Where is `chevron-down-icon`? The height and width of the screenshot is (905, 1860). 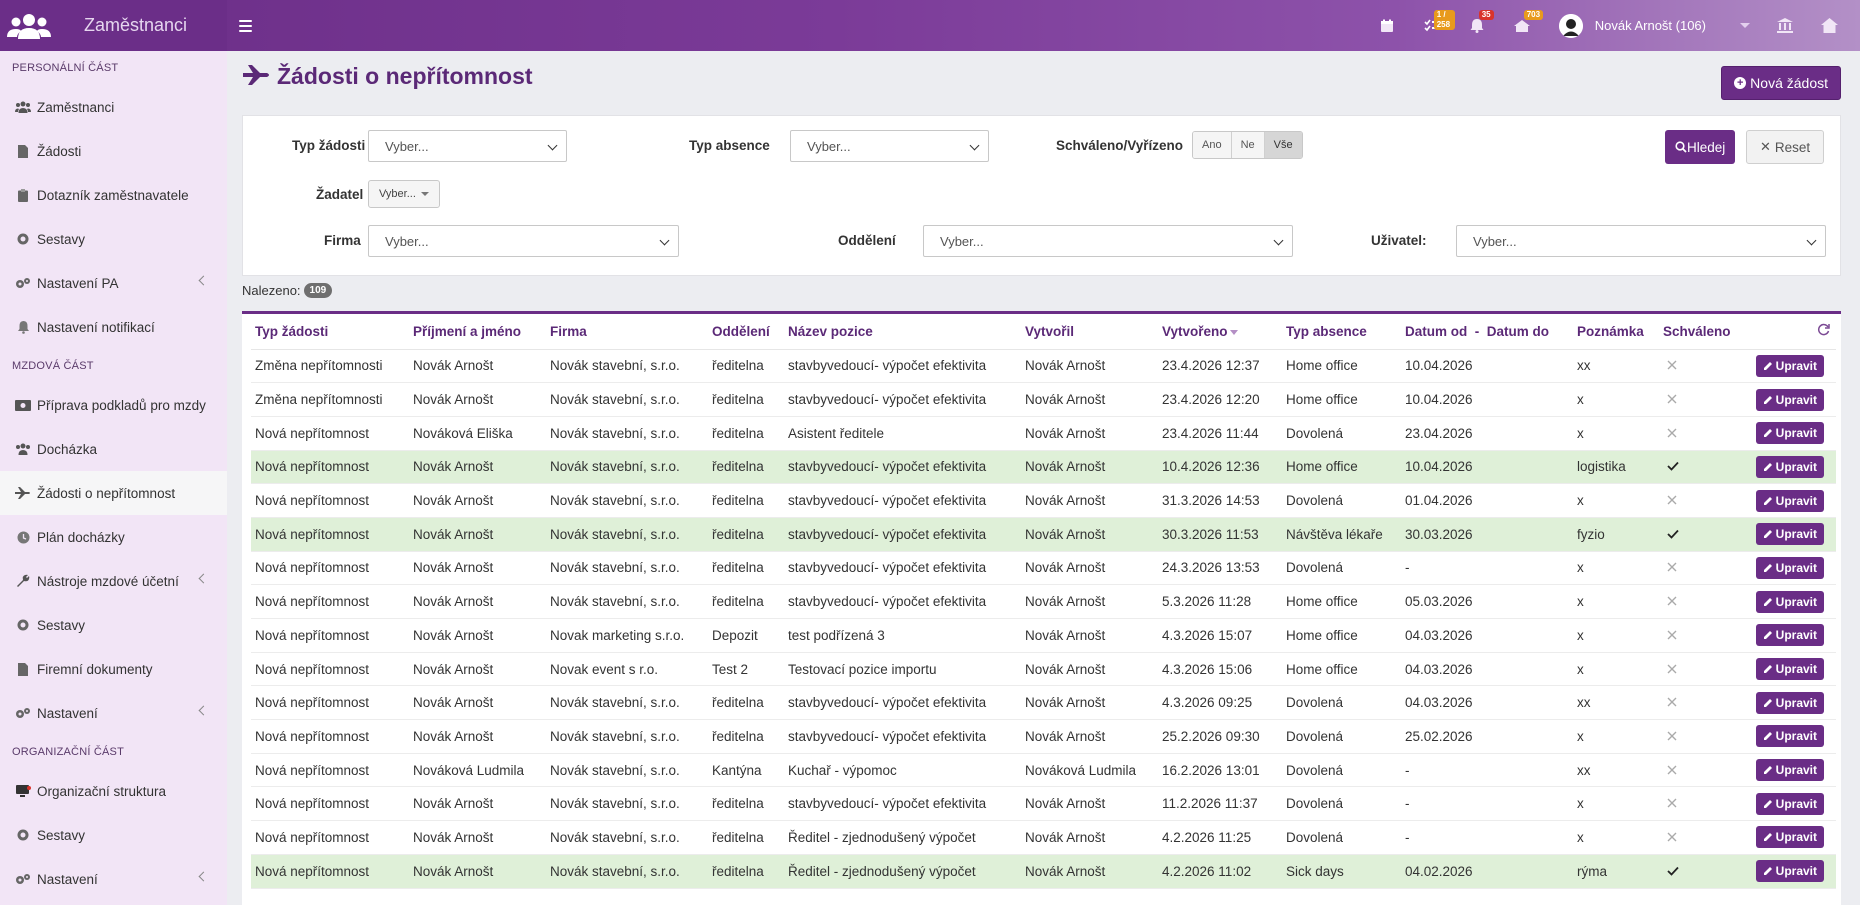 chevron-down-icon is located at coordinates (552, 145).